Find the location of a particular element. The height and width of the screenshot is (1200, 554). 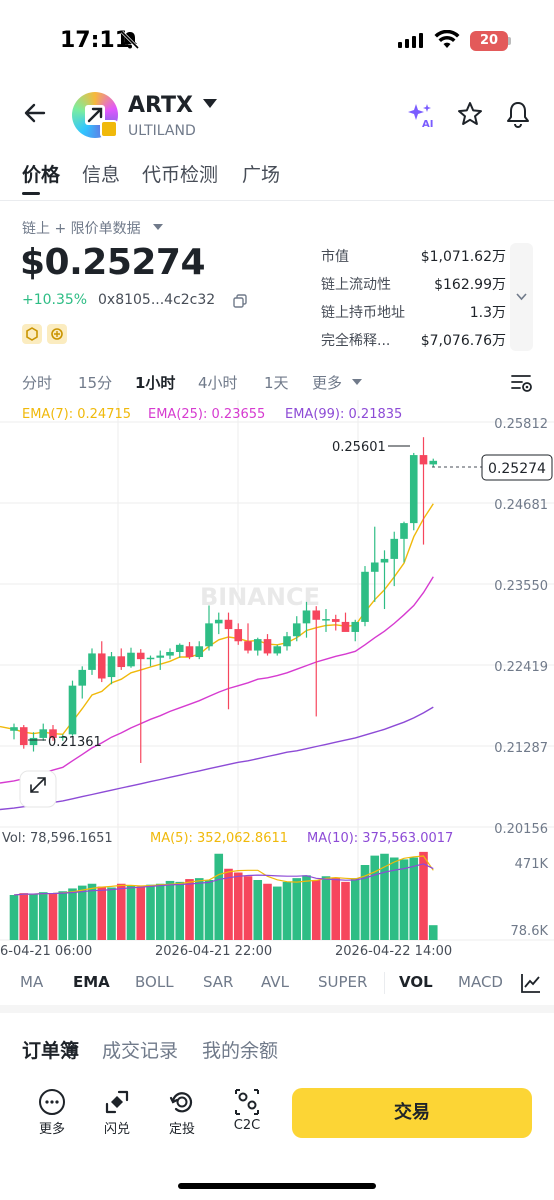

star-icon is located at coordinates (470, 114).